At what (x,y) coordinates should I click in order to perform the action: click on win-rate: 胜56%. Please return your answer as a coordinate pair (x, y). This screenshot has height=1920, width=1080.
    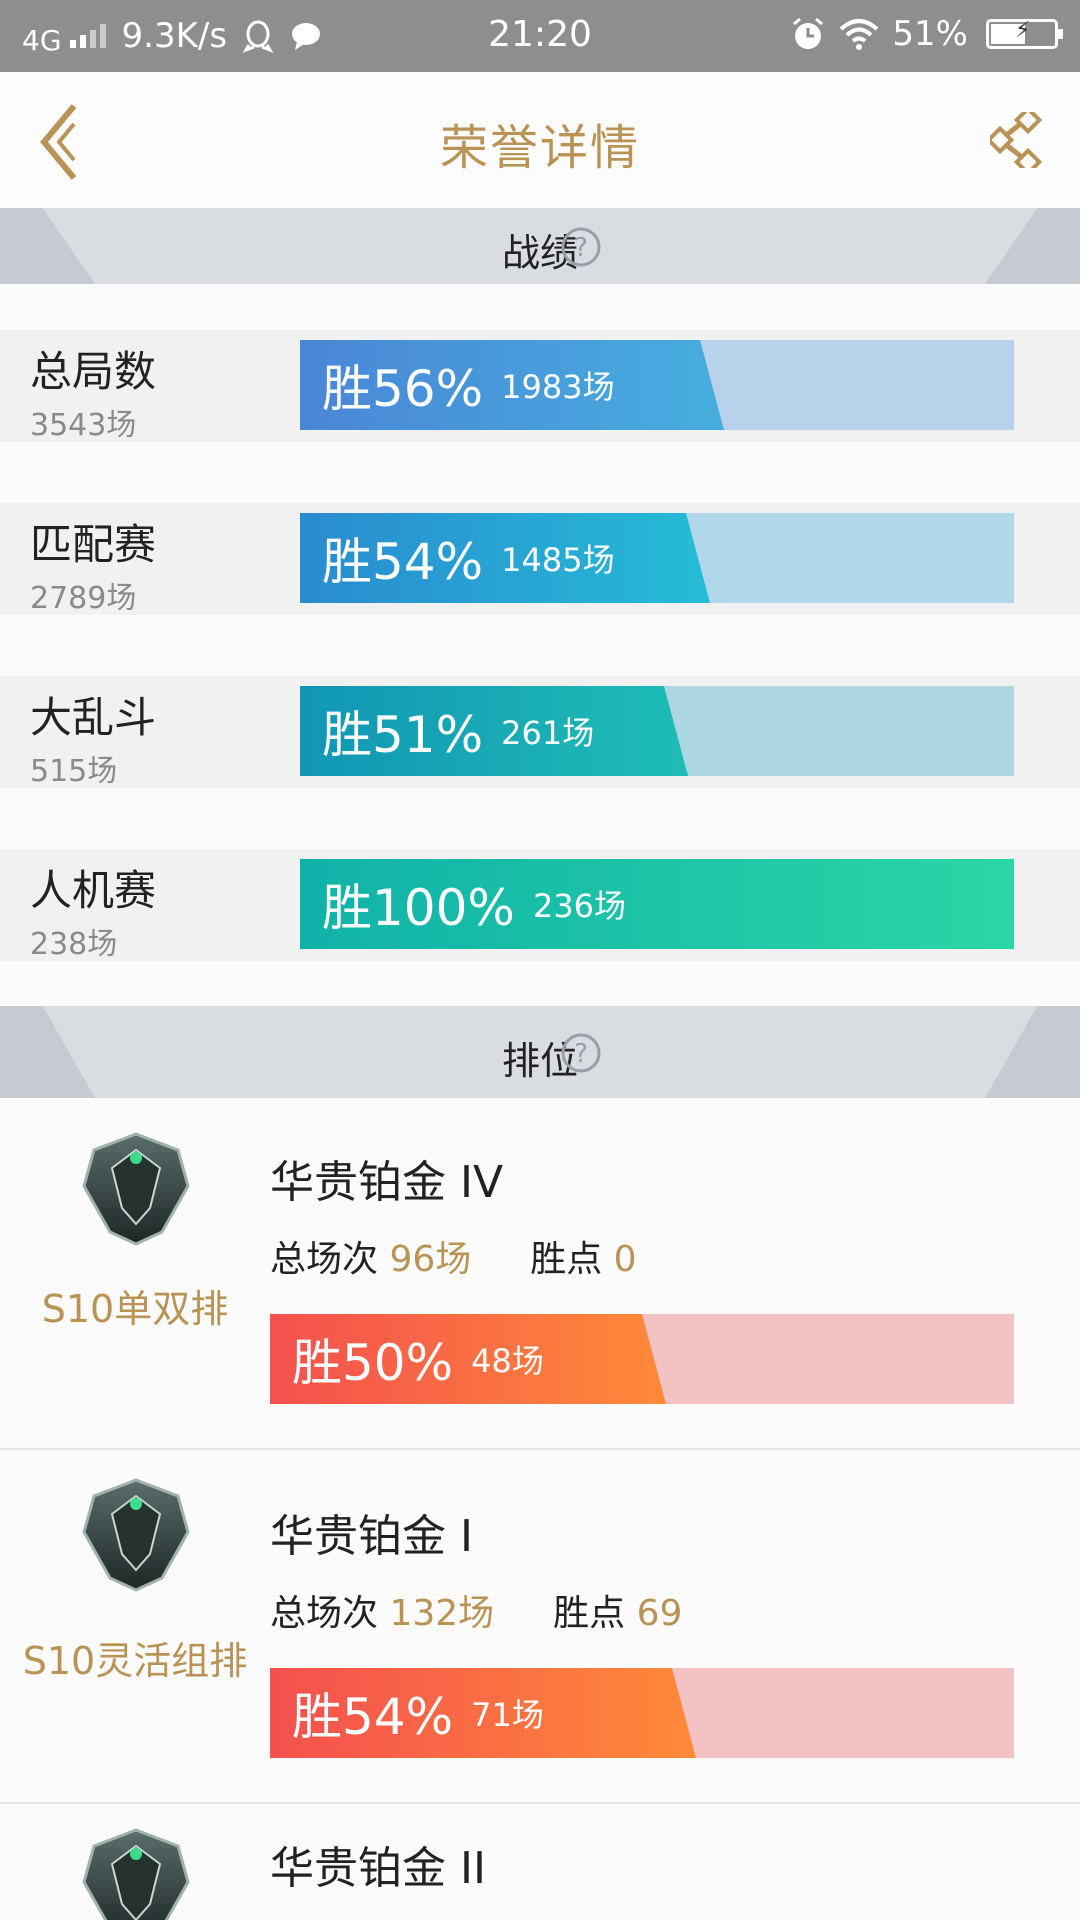
    Looking at the image, I should click on (403, 389).